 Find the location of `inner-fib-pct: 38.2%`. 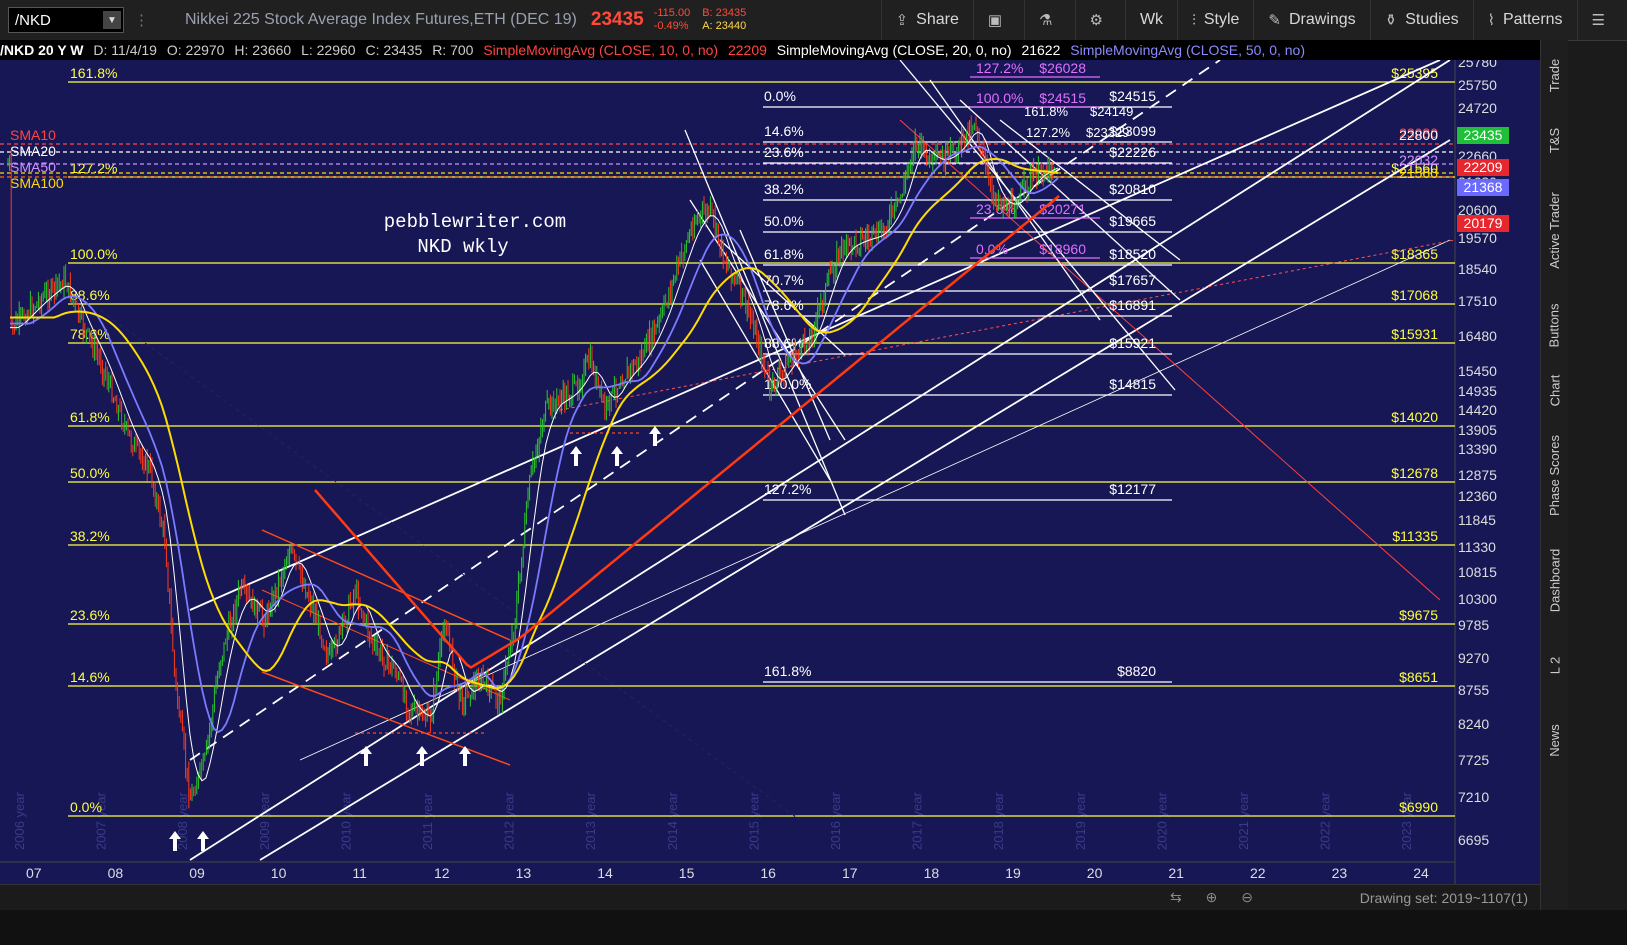

inner-fib-pct: 38.2% is located at coordinates (784, 189).